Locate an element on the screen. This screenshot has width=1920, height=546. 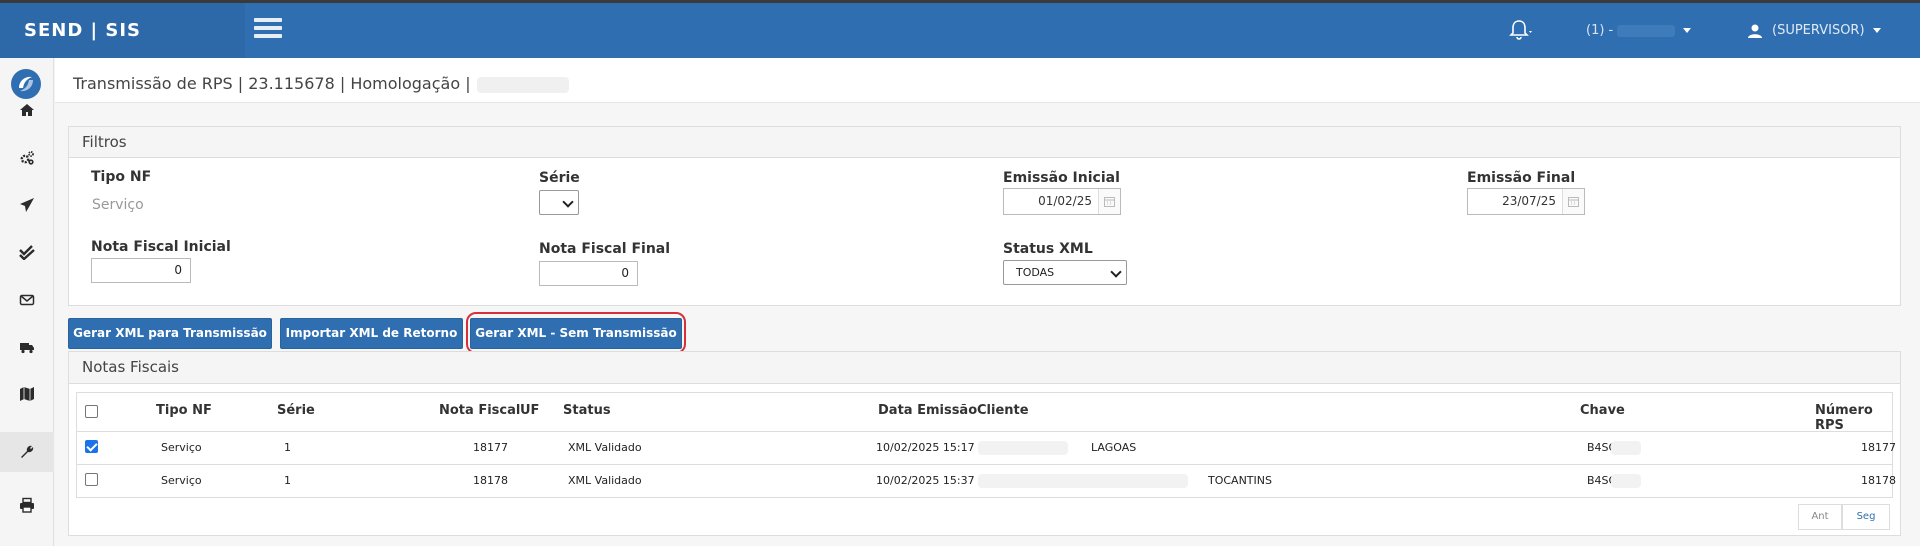
col-data-emissao: Data Emissão is located at coordinates (927, 410).